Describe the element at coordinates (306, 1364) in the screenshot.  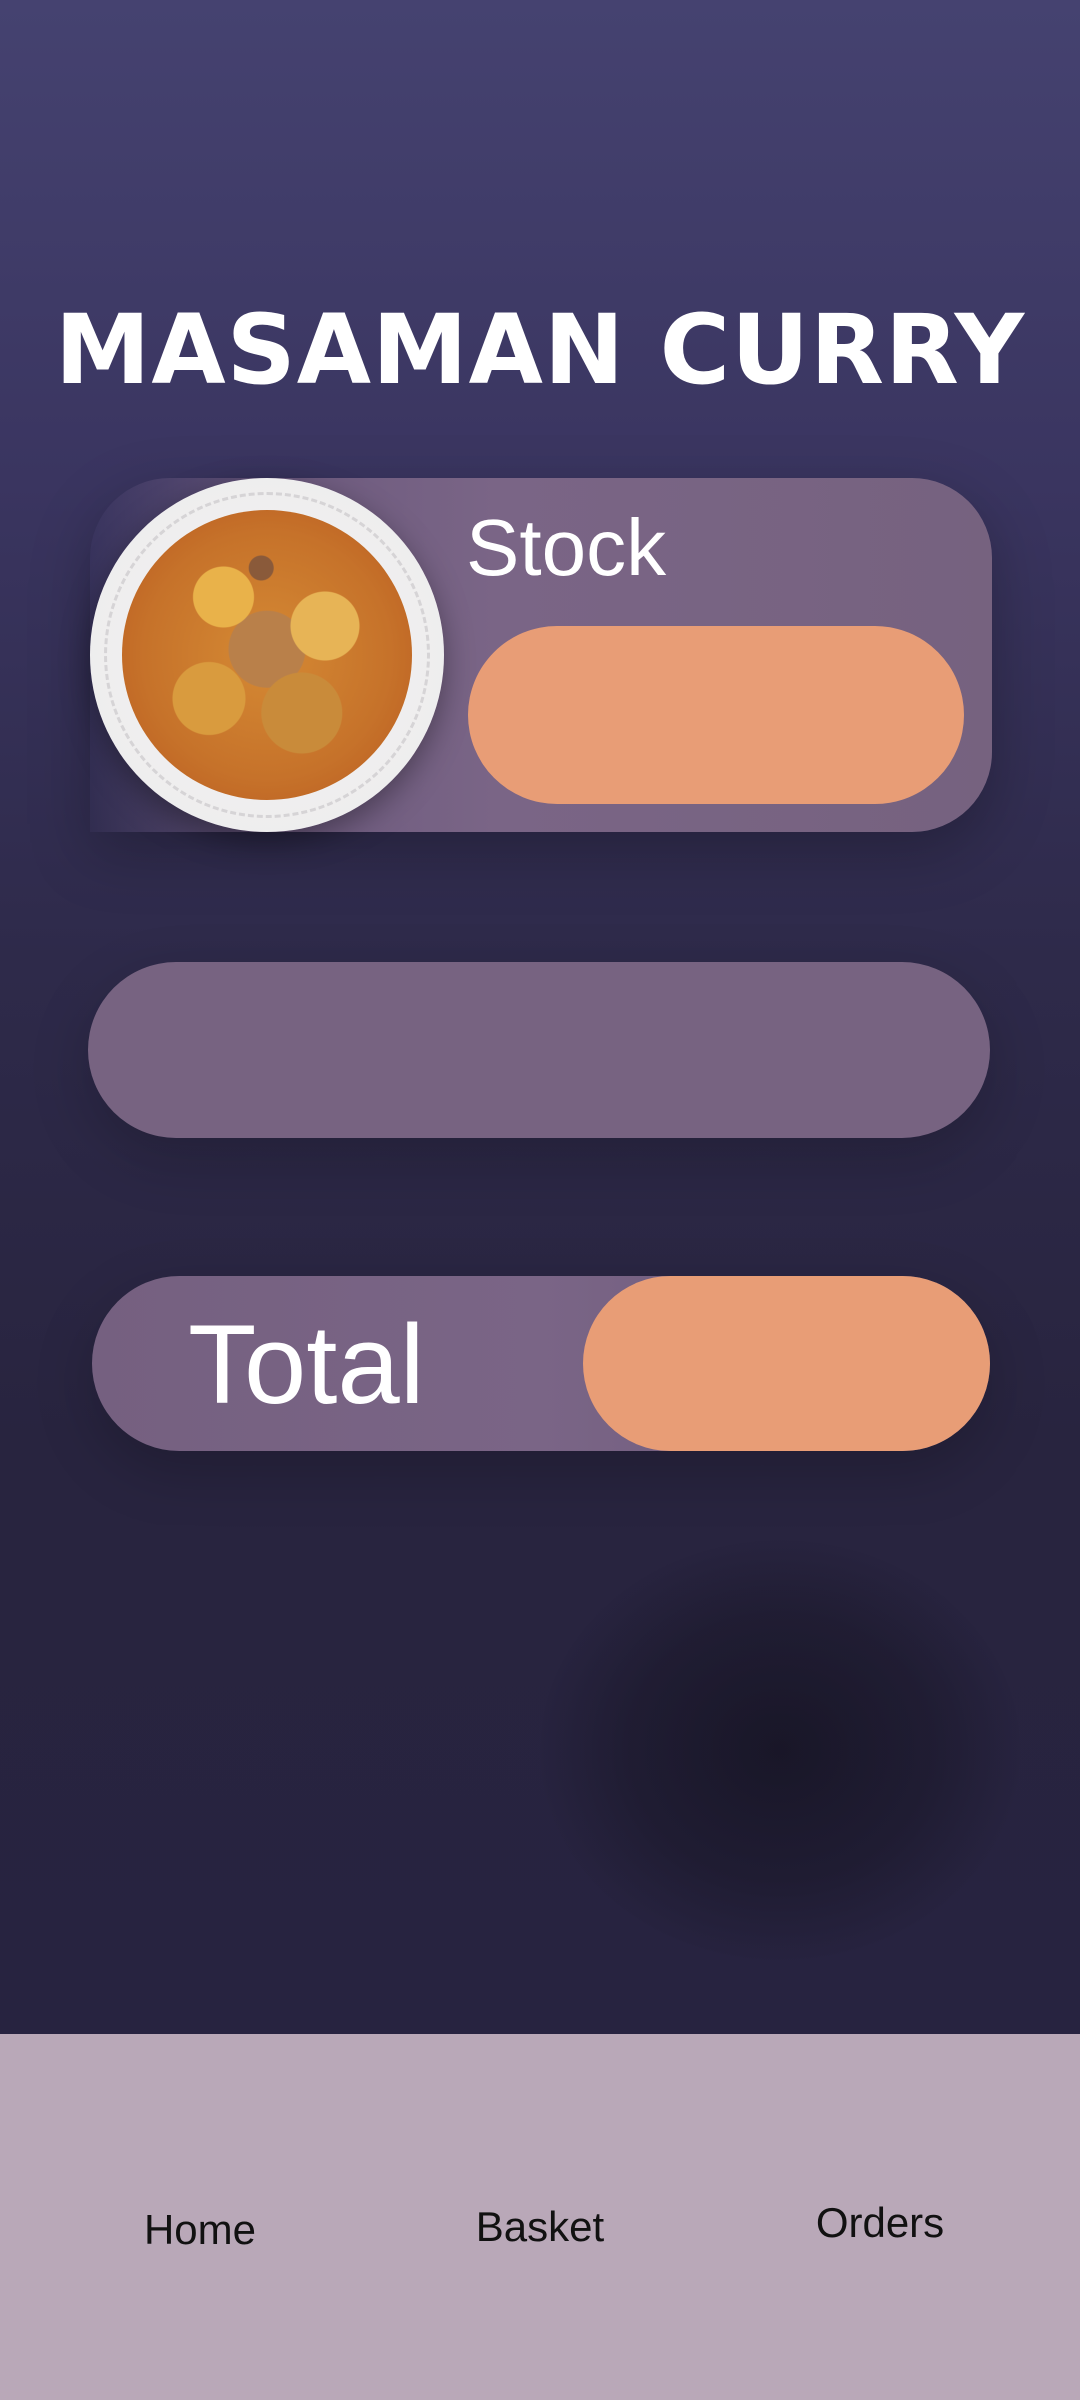
I see `total-label: Total` at that location.